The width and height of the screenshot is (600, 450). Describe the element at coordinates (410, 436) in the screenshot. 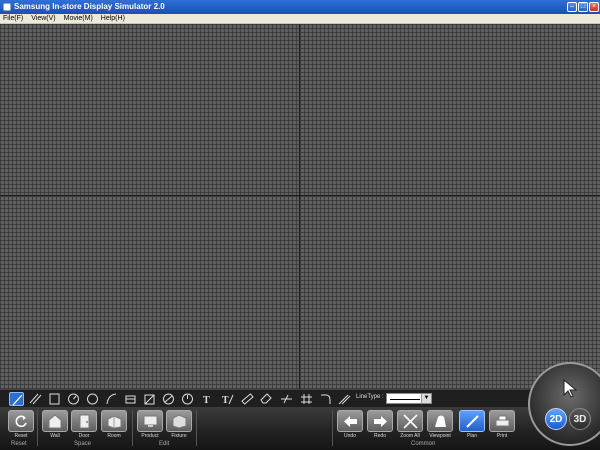

I see `zoom-all-label: Zoom All` at that location.